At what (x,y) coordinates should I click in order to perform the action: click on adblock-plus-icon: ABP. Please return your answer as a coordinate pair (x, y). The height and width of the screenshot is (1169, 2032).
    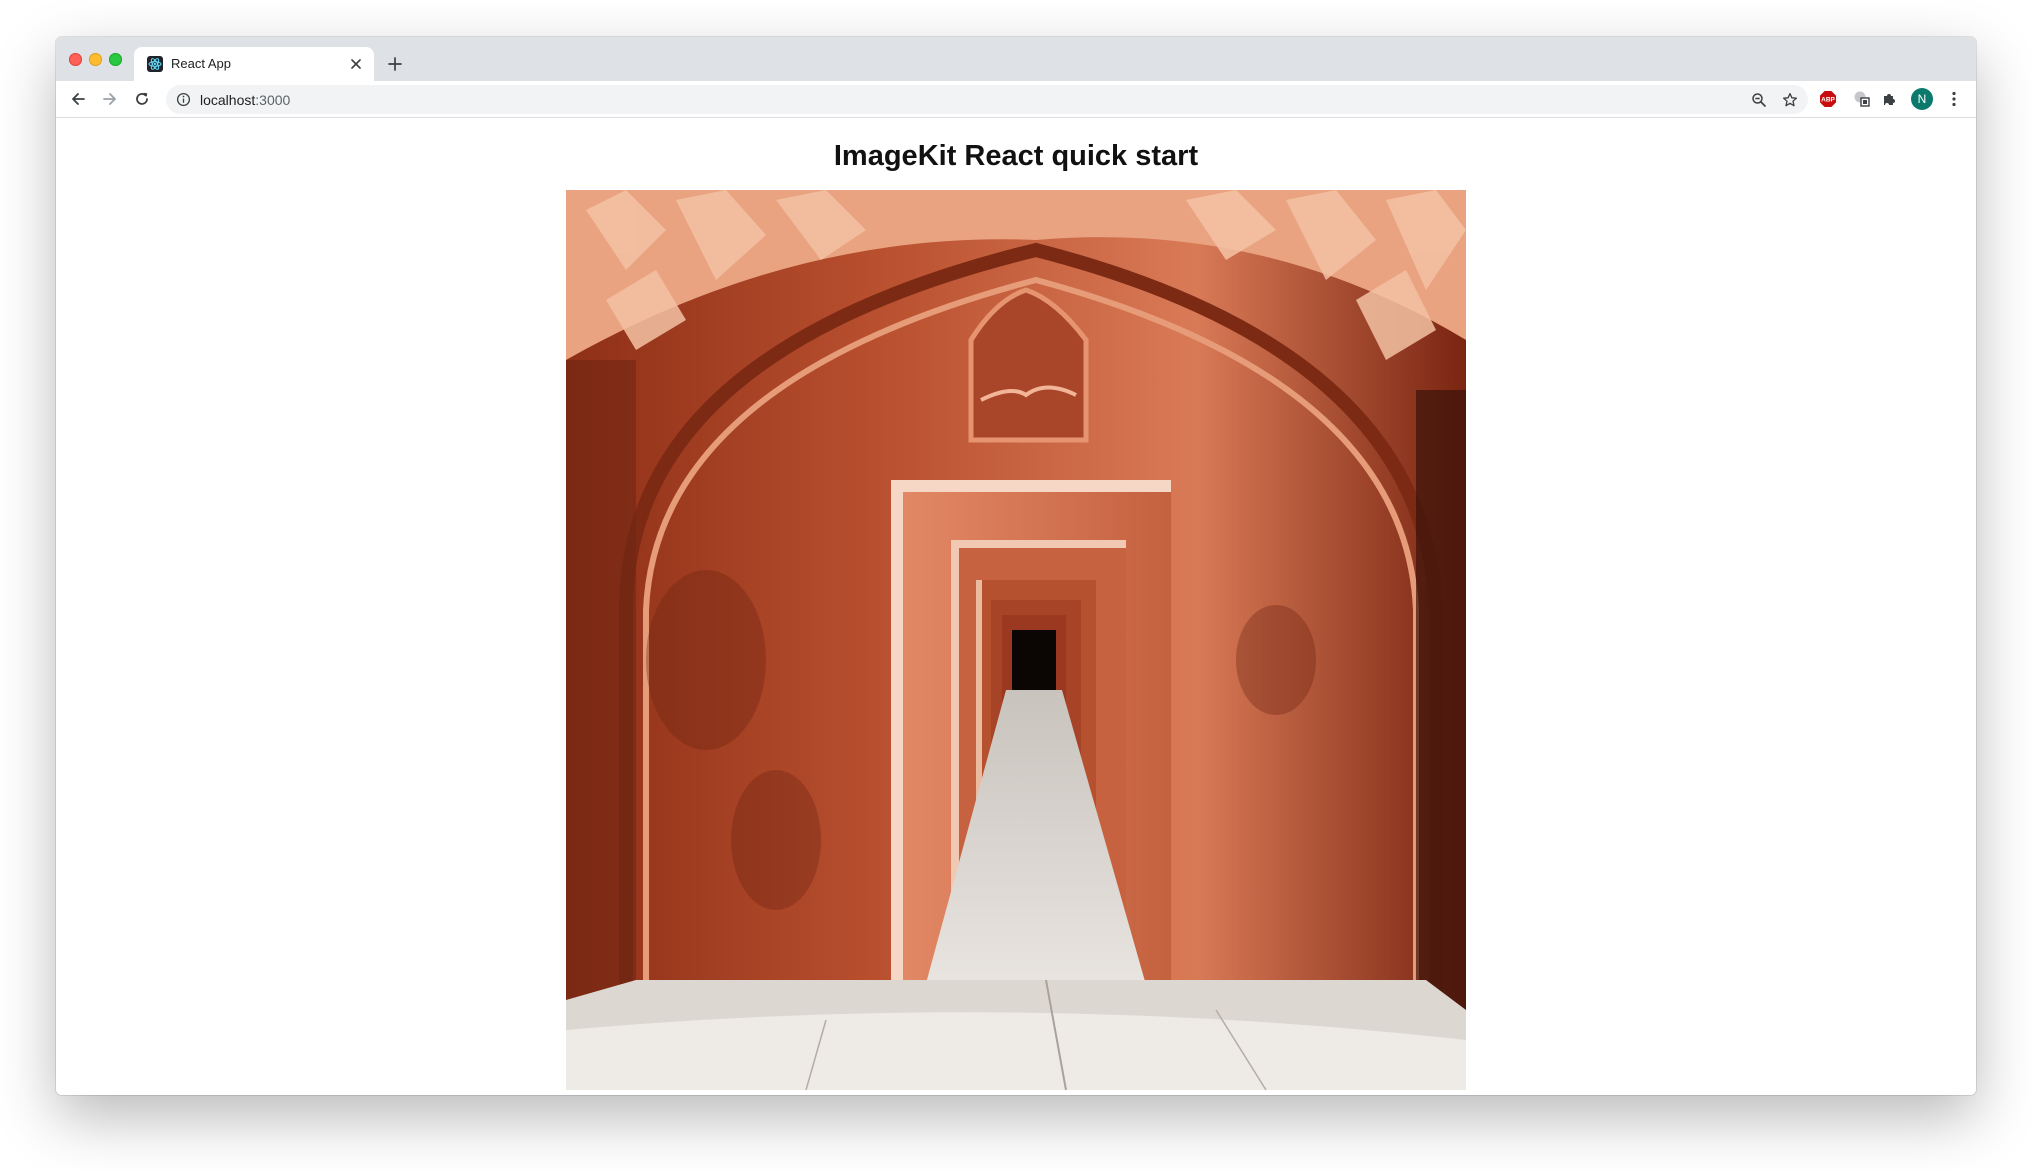
    Looking at the image, I should click on (1828, 99).